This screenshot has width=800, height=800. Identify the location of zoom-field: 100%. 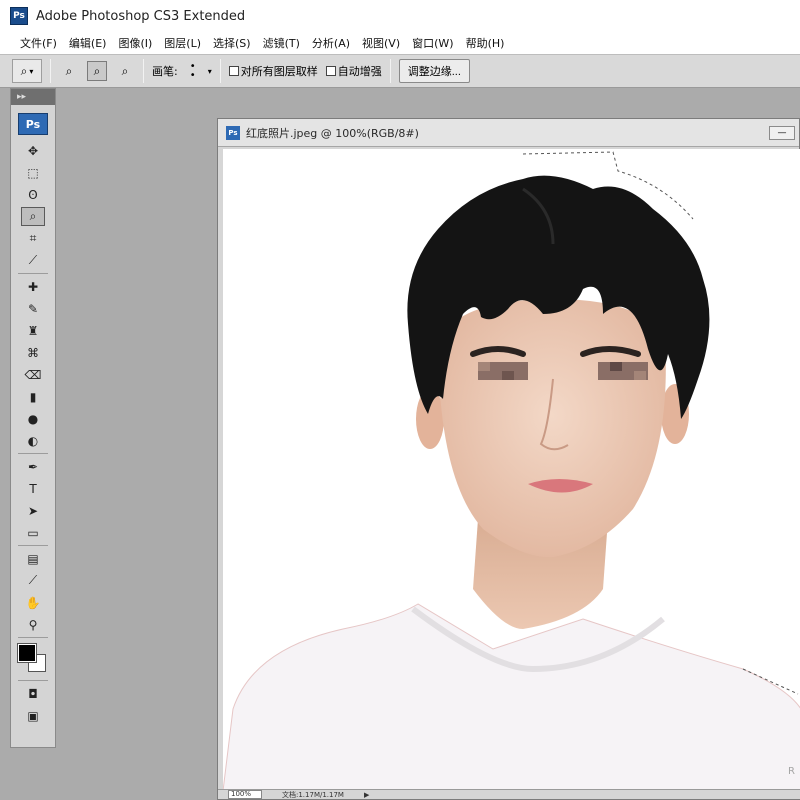
(245, 794).